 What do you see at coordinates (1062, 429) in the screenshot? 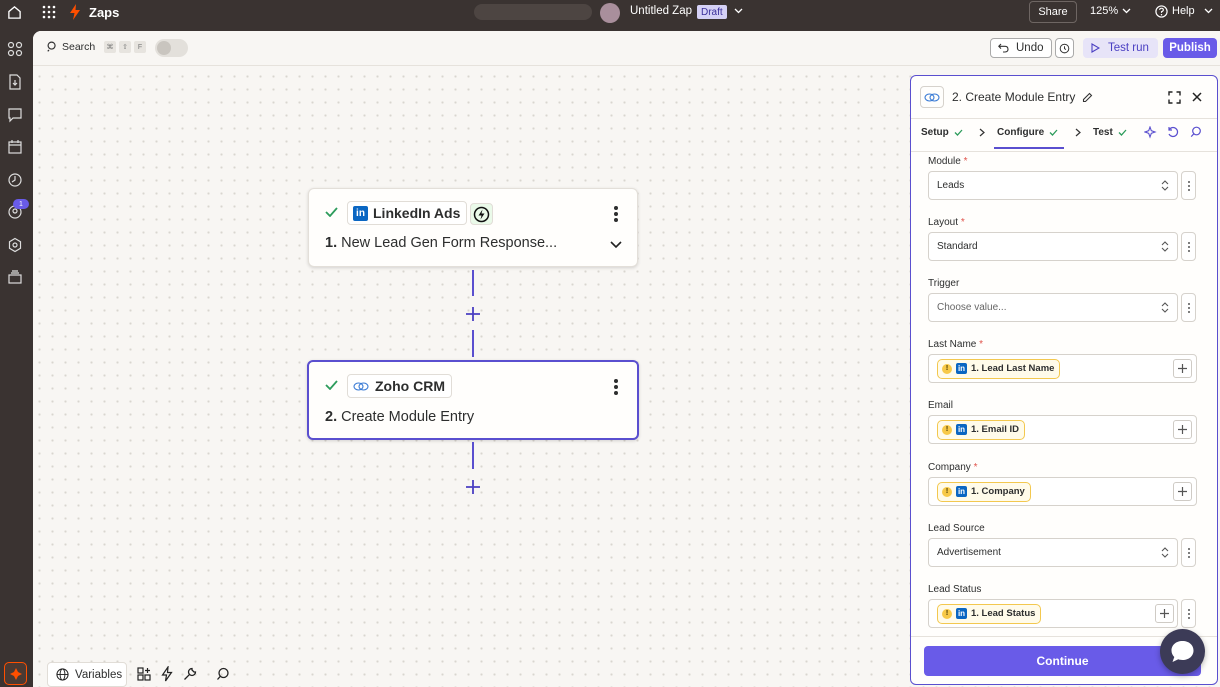
I see `email-field: ! in 1. Email ID` at bounding box center [1062, 429].